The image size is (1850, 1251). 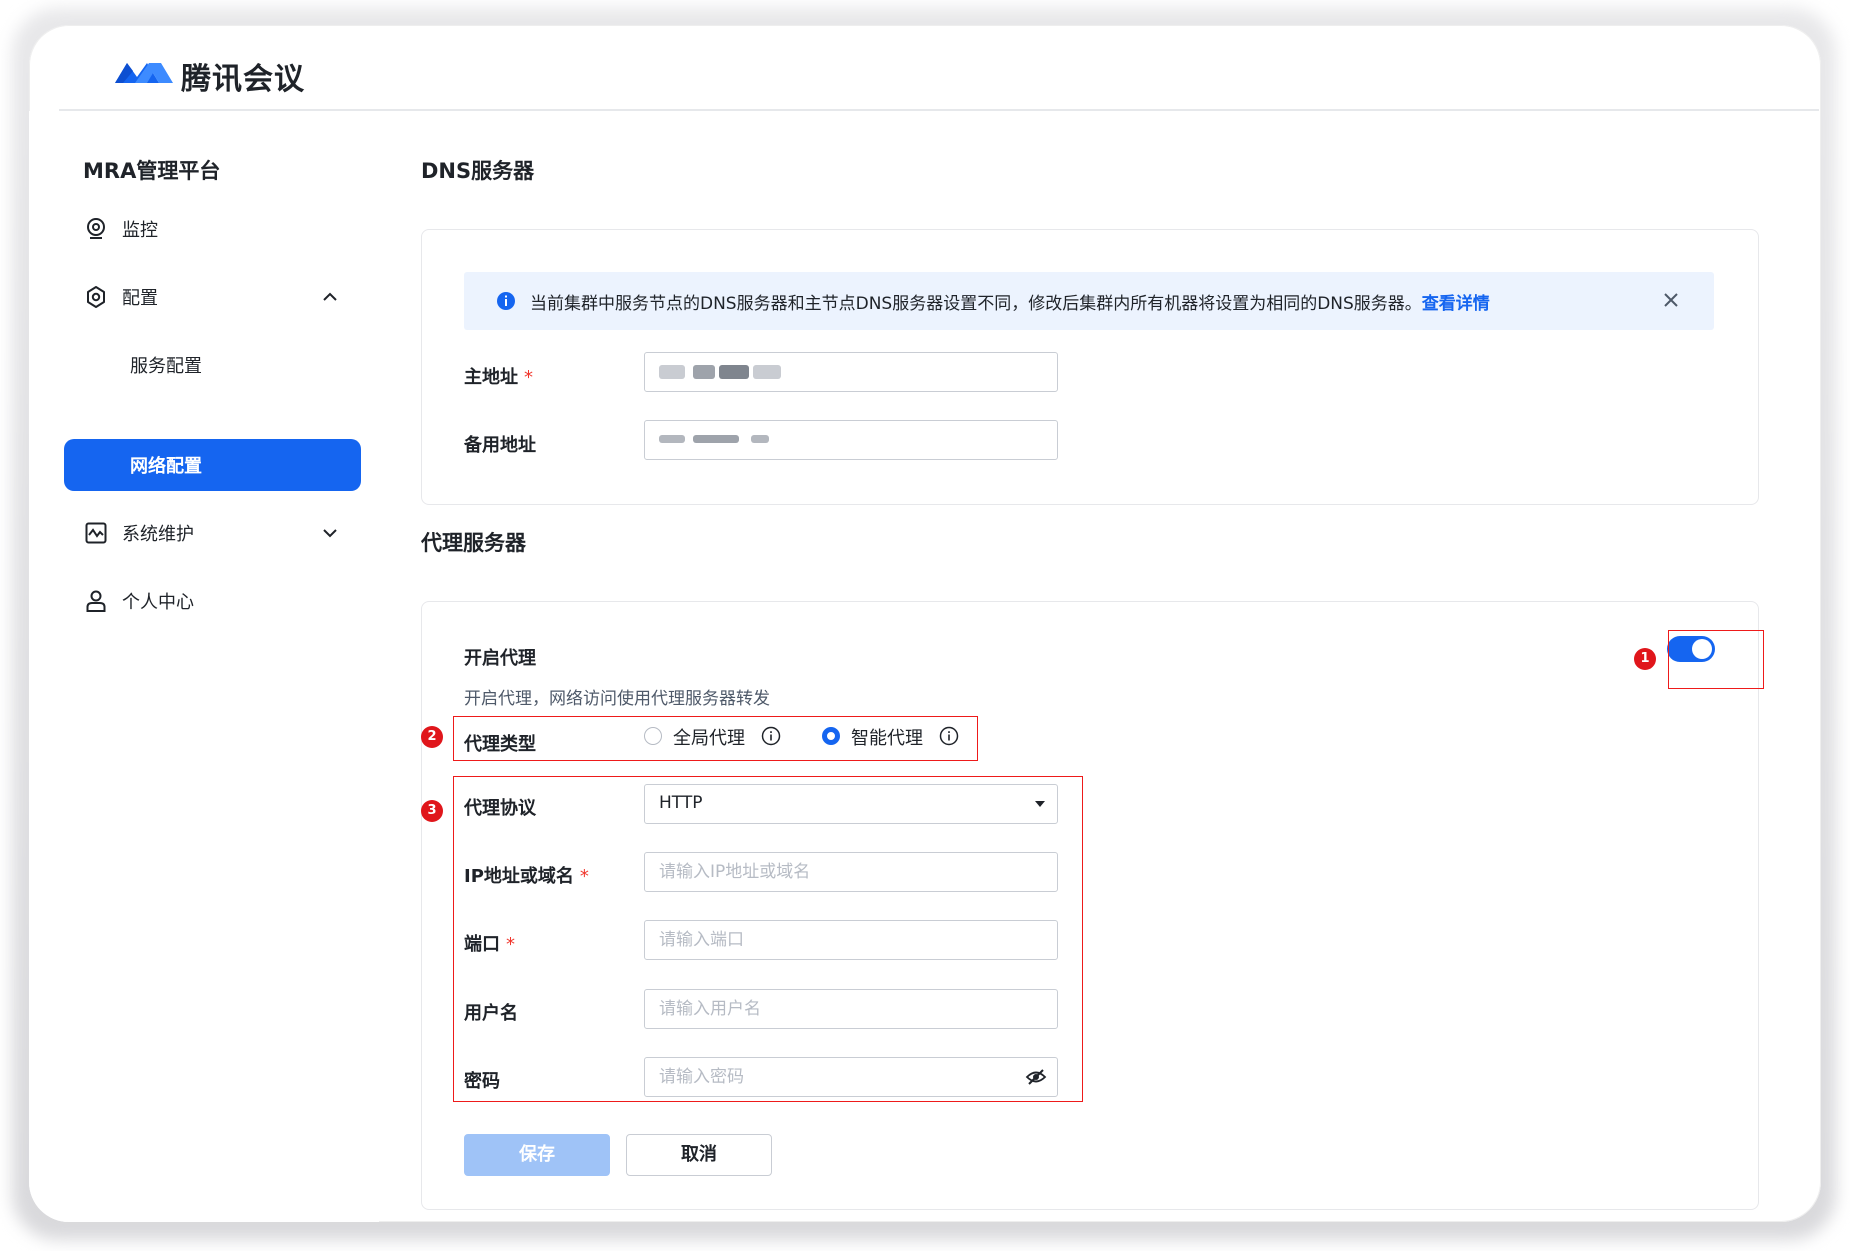 I want to click on monitor-icon, so click(x=96, y=228).